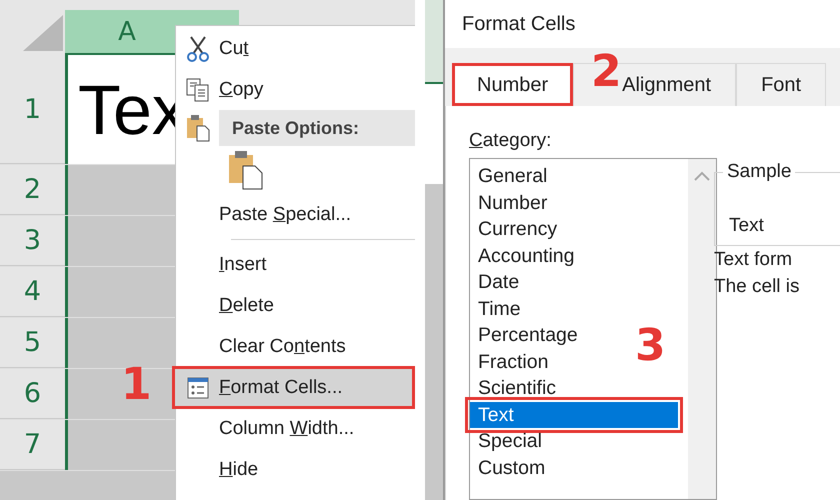  What do you see at coordinates (650, 346) in the screenshot?
I see `callout-number: 3` at bounding box center [650, 346].